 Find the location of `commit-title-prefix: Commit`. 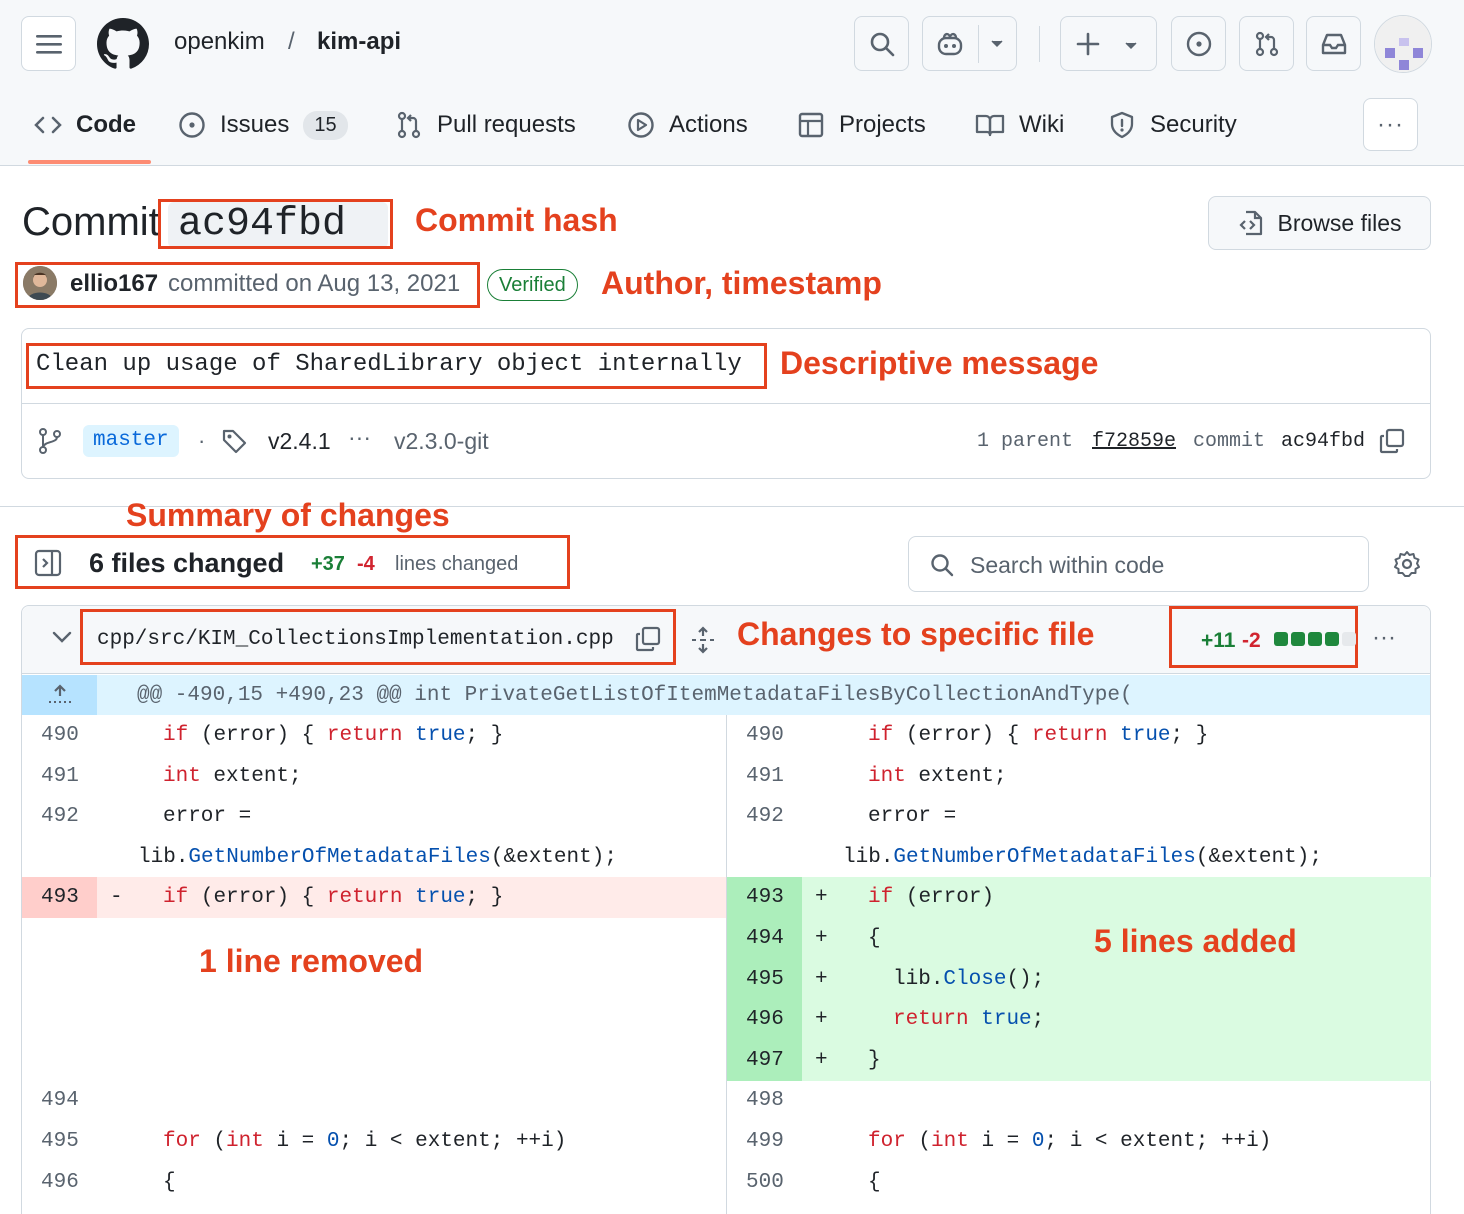

commit-title-prefix: Commit is located at coordinates (91, 222).